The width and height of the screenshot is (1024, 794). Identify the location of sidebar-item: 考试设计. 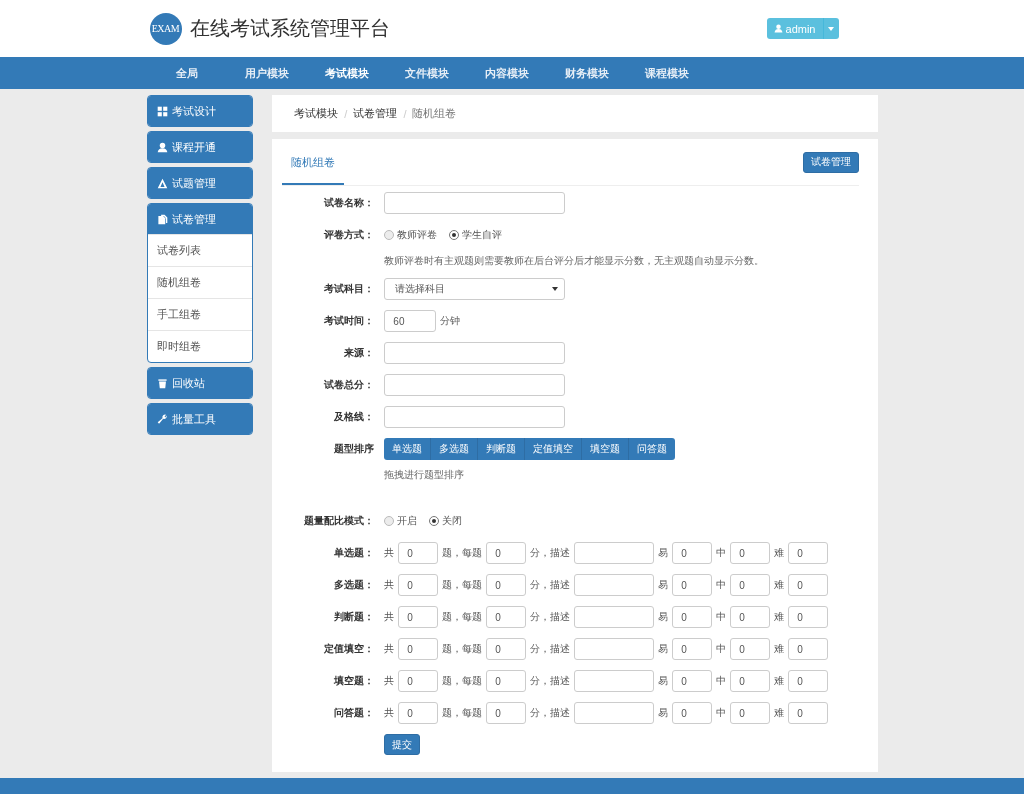
(200, 111).